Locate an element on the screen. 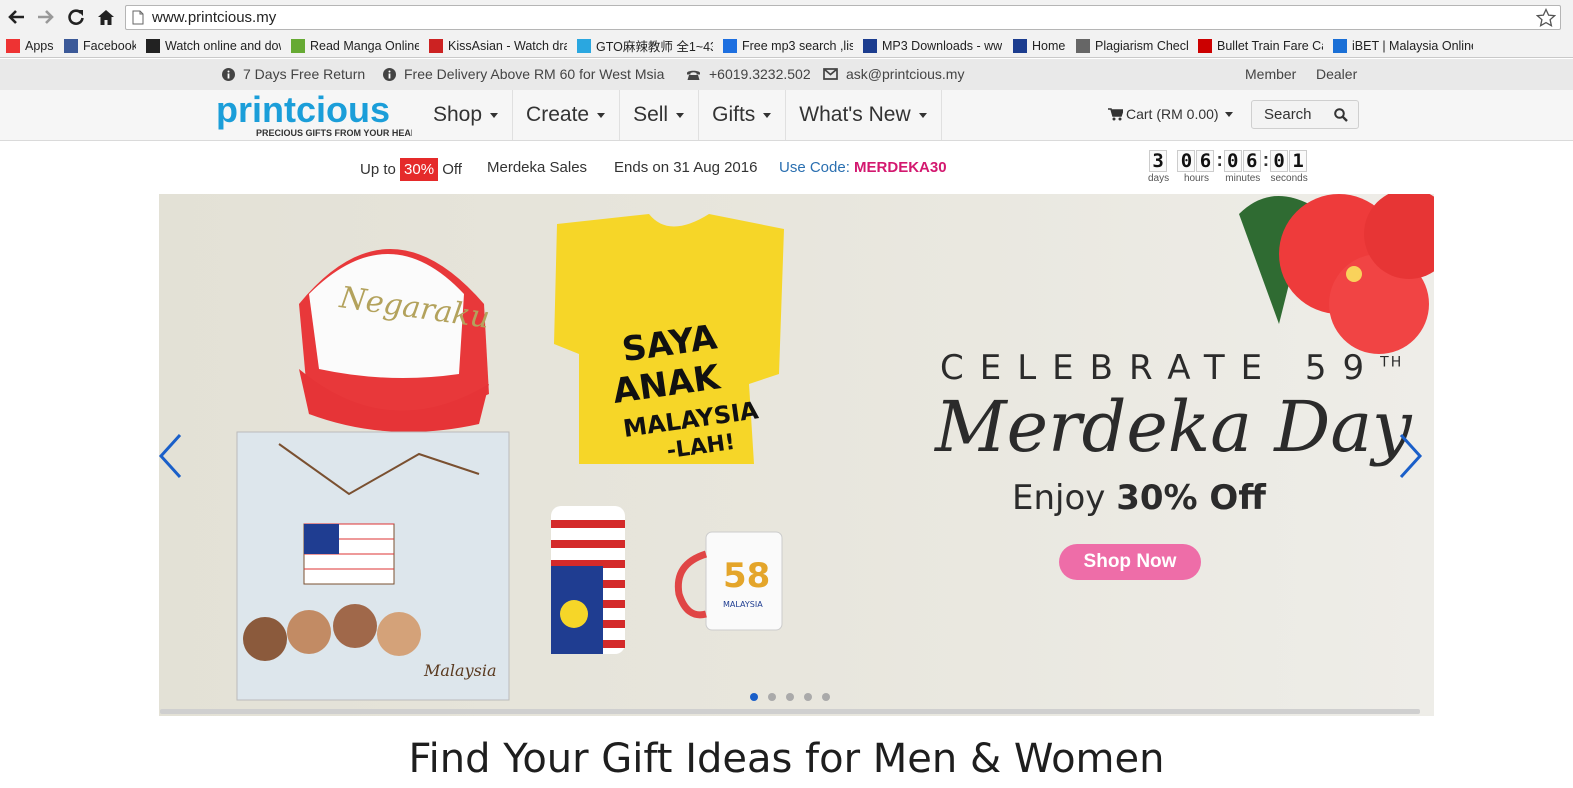 Image resolution: width=1573 pixels, height=788 pixels. free-delivery-info: Free Delivery Above RM 60 for West Msia is located at coordinates (523, 74).